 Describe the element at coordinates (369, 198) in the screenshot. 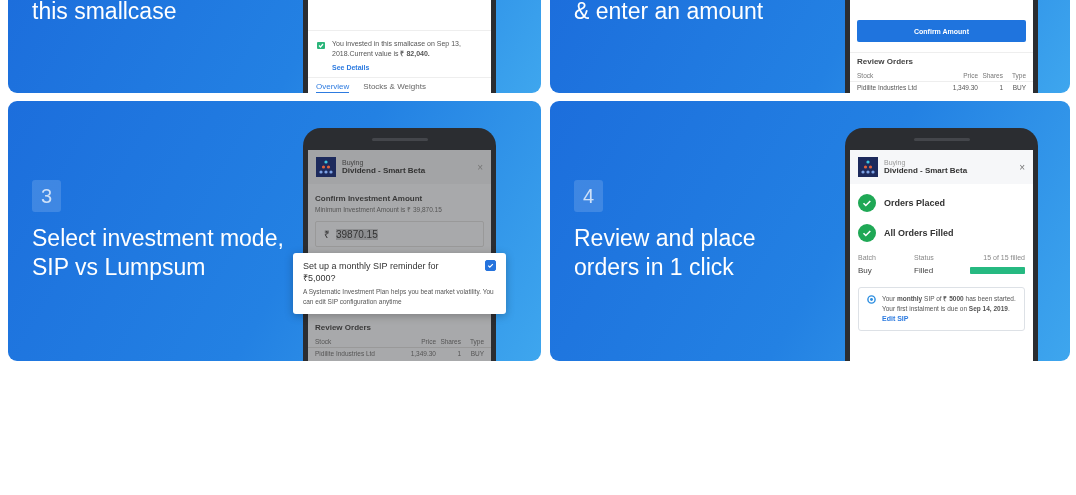

I see `section-heading: Confirm Investment Amount` at that location.